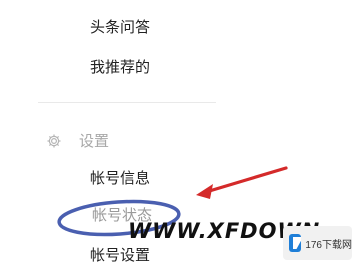 The height and width of the screenshot is (267, 354). Describe the element at coordinates (328, 245) in the screenshot. I see `watermark-logo-text: 176下载网` at that location.